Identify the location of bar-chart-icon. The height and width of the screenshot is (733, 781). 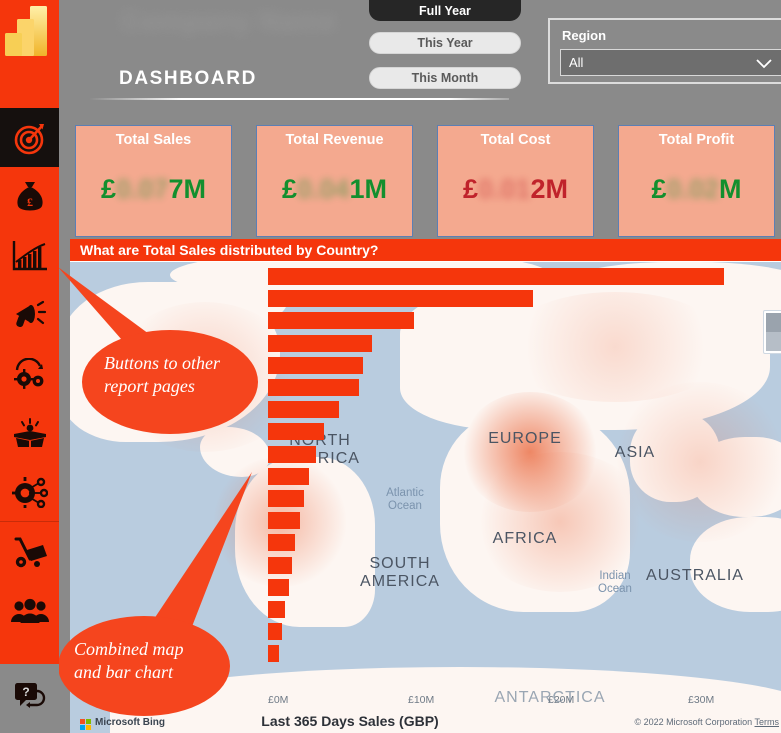
(30, 256).